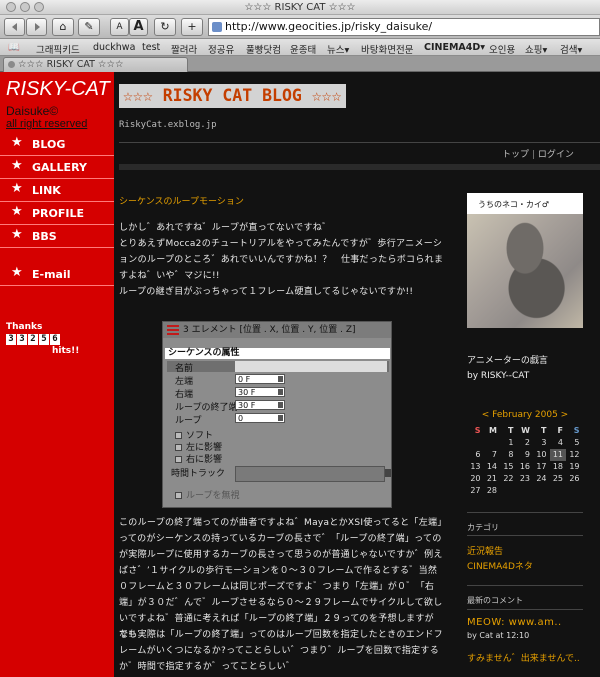  I want to click on arrow-right-icon, so click(388, 473).